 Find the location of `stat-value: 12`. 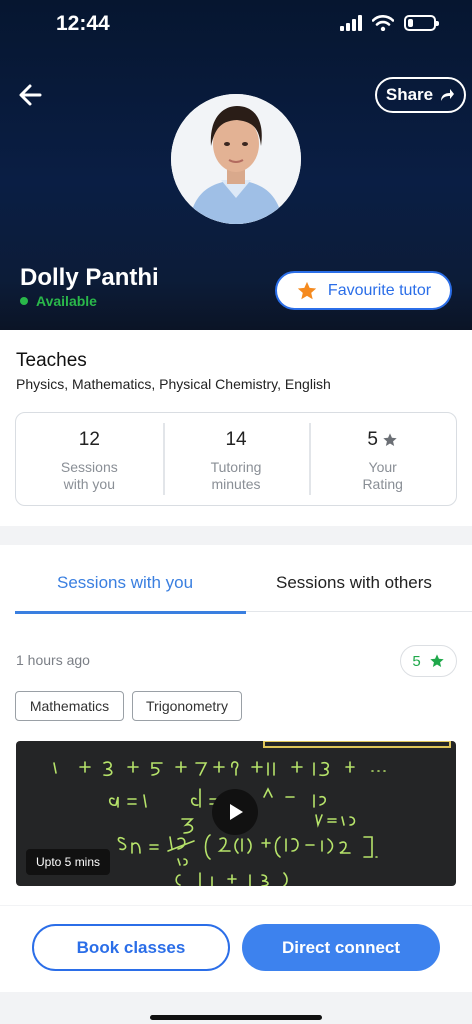

stat-value: 12 is located at coordinates (89, 439).